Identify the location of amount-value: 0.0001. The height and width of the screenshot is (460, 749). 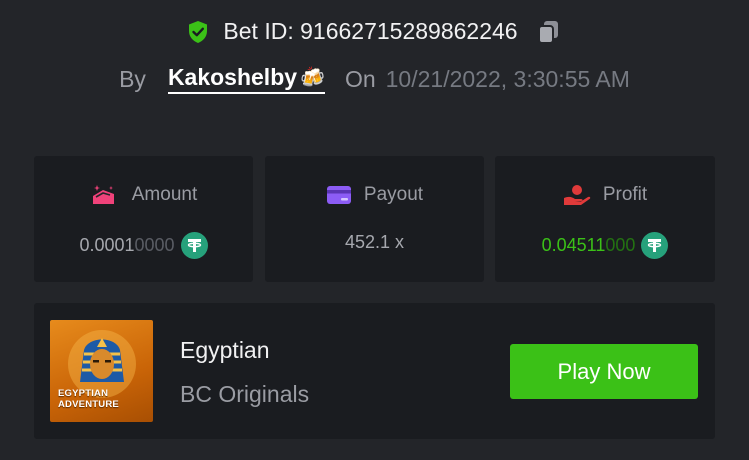
(107, 245).